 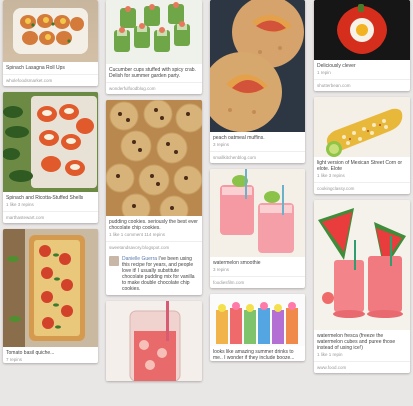 What do you see at coordinates (257, 282) in the screenshot?
I see `pin-source-link: foodiesfilm.com` at bounding box center [257, 282].